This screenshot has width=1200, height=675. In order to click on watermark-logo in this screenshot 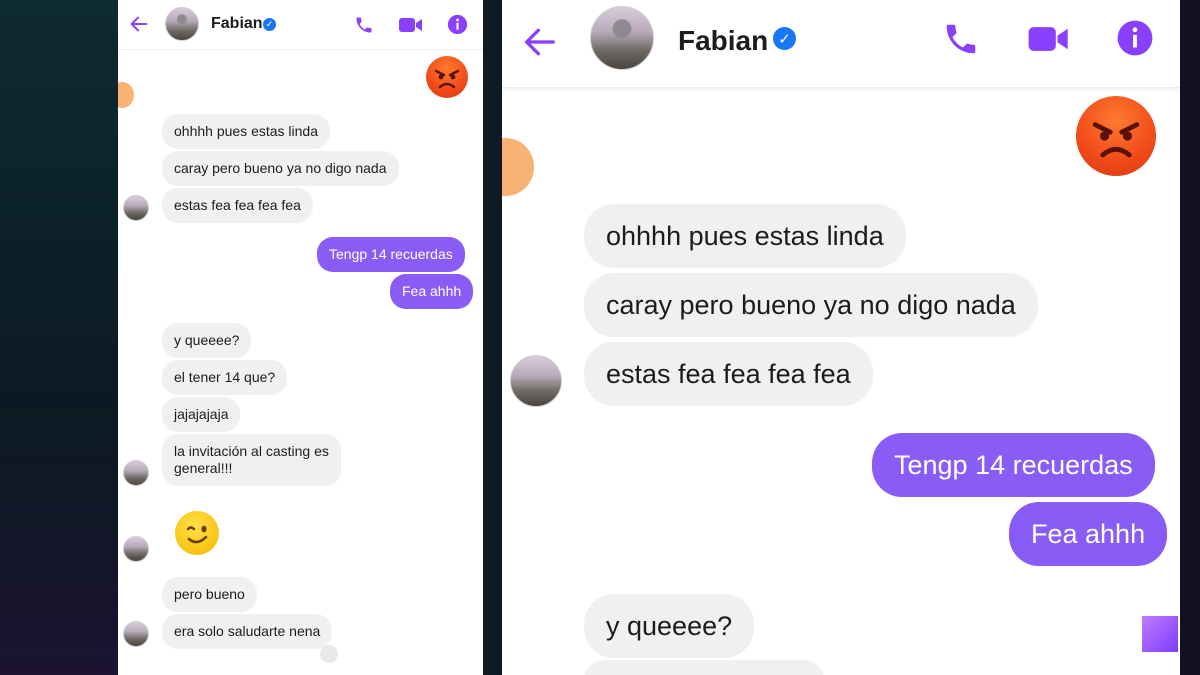, I will do `click(1160, 634)`.